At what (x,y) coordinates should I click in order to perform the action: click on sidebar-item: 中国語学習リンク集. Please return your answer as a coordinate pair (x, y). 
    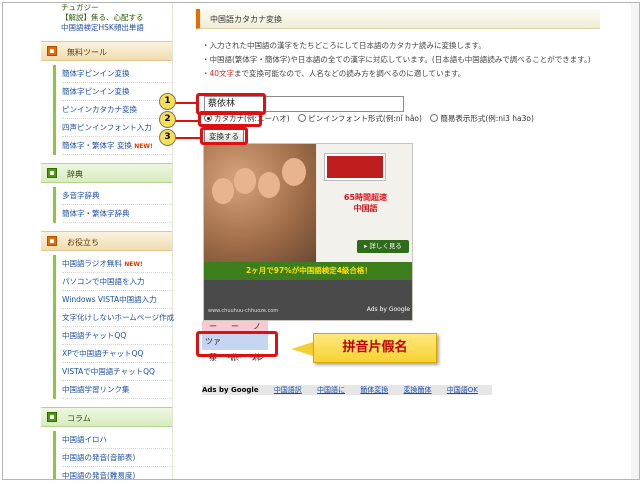
    Looking at the image, I should click on (117, 390).